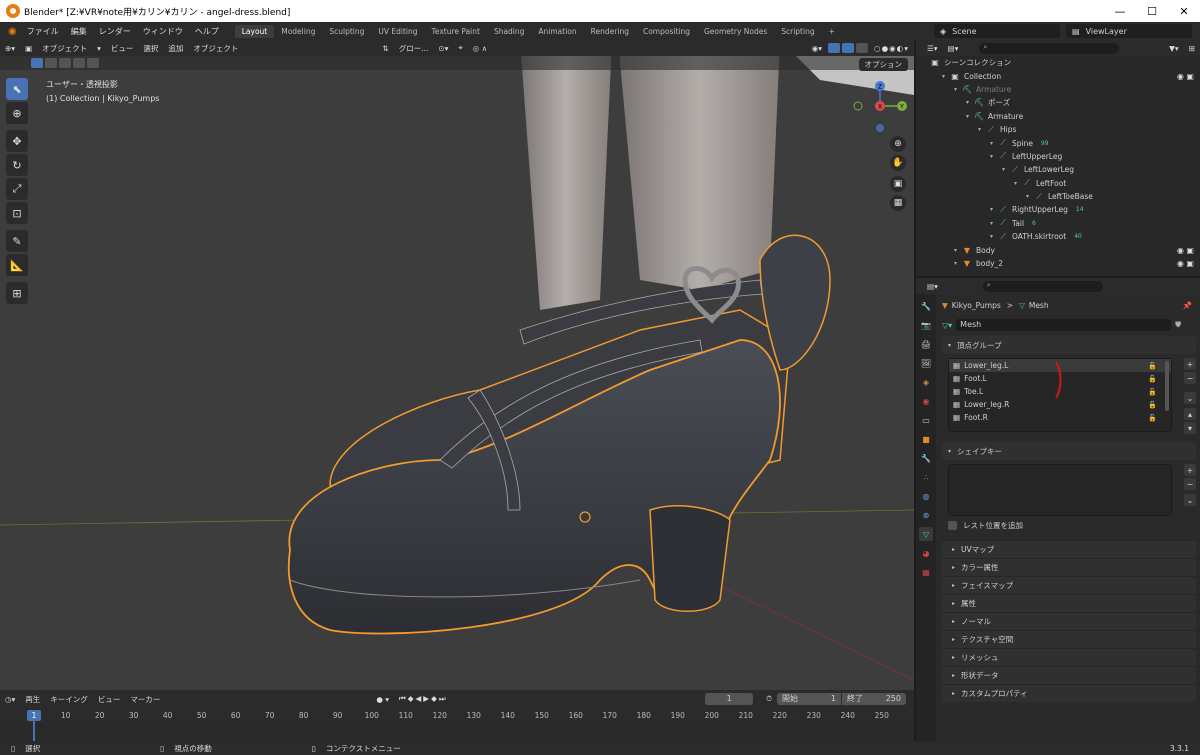 This screenshot has height=755, width=1200. What do you see at coordinates (1190, 484) in the screenshot?
I see `remove-shape-key-button: −` at bounding box center [1190, 484].